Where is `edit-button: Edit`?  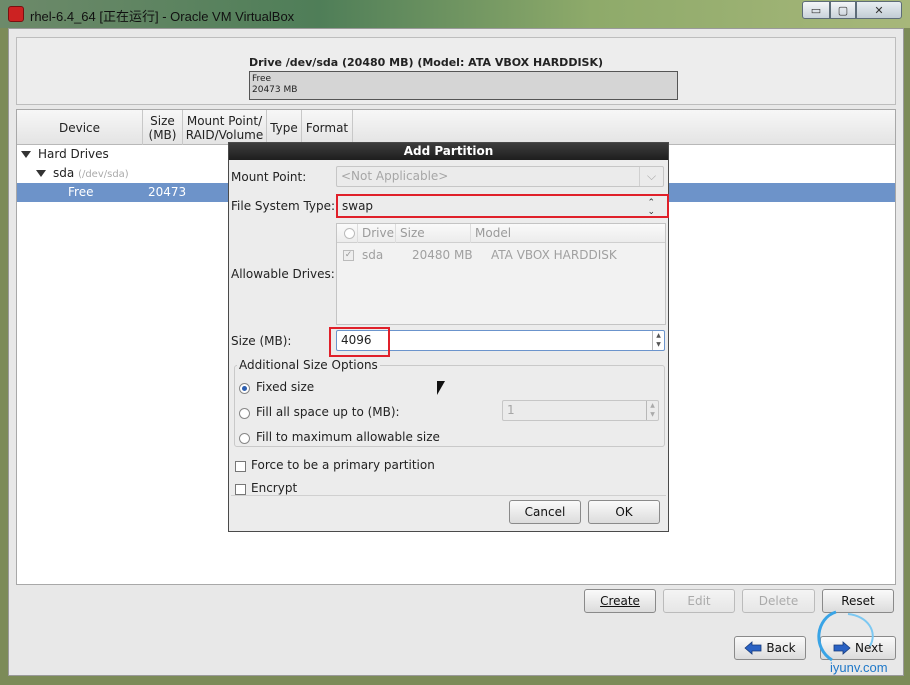 edit-button: Edit is located at coordinates (699, 601).